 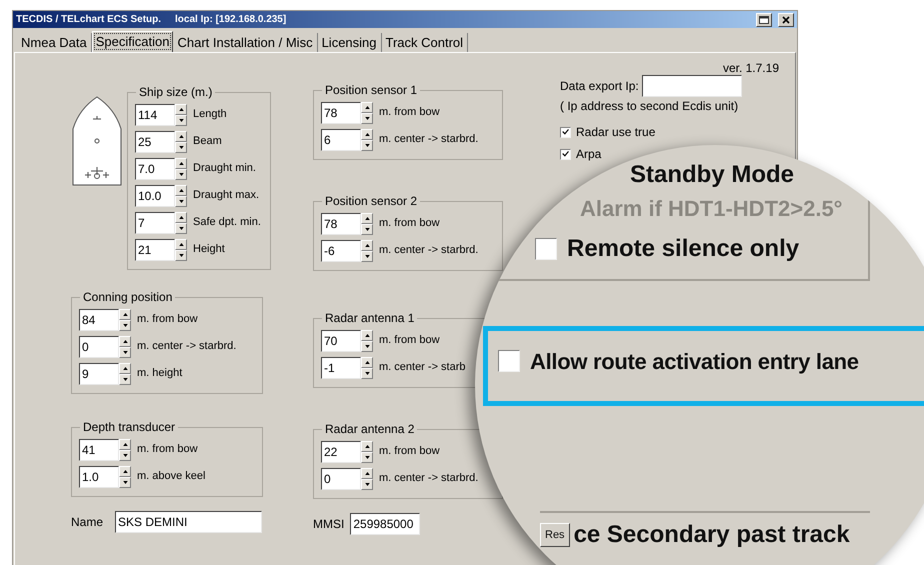 What do you see at coordinates (99, 319) in the screenshot?
I see `number-field: 84` at bounding box center [99, 319].